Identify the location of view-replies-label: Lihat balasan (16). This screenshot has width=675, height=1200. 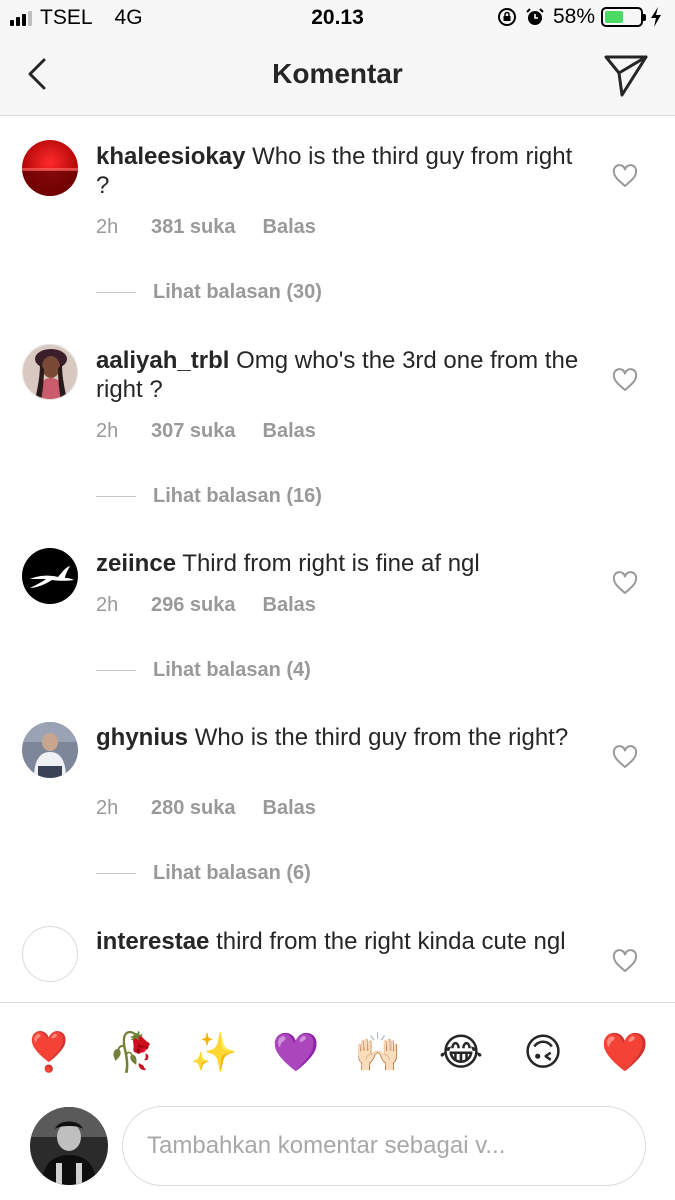
(237, 496).